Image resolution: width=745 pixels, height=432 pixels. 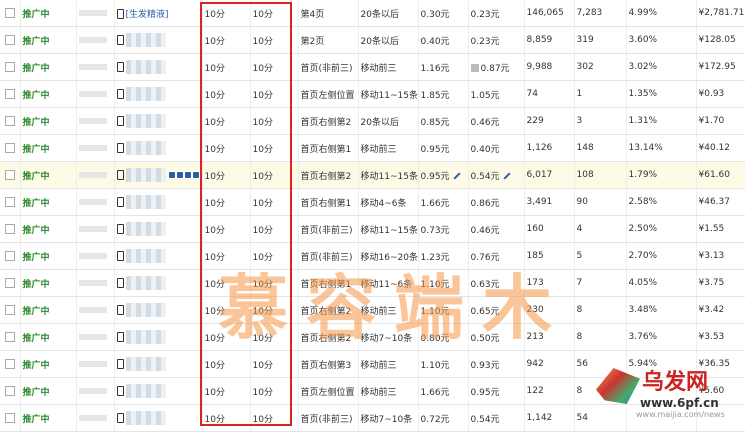 I want to click on pos-cell: 首页右侧第2, so click(x=328, y=310).